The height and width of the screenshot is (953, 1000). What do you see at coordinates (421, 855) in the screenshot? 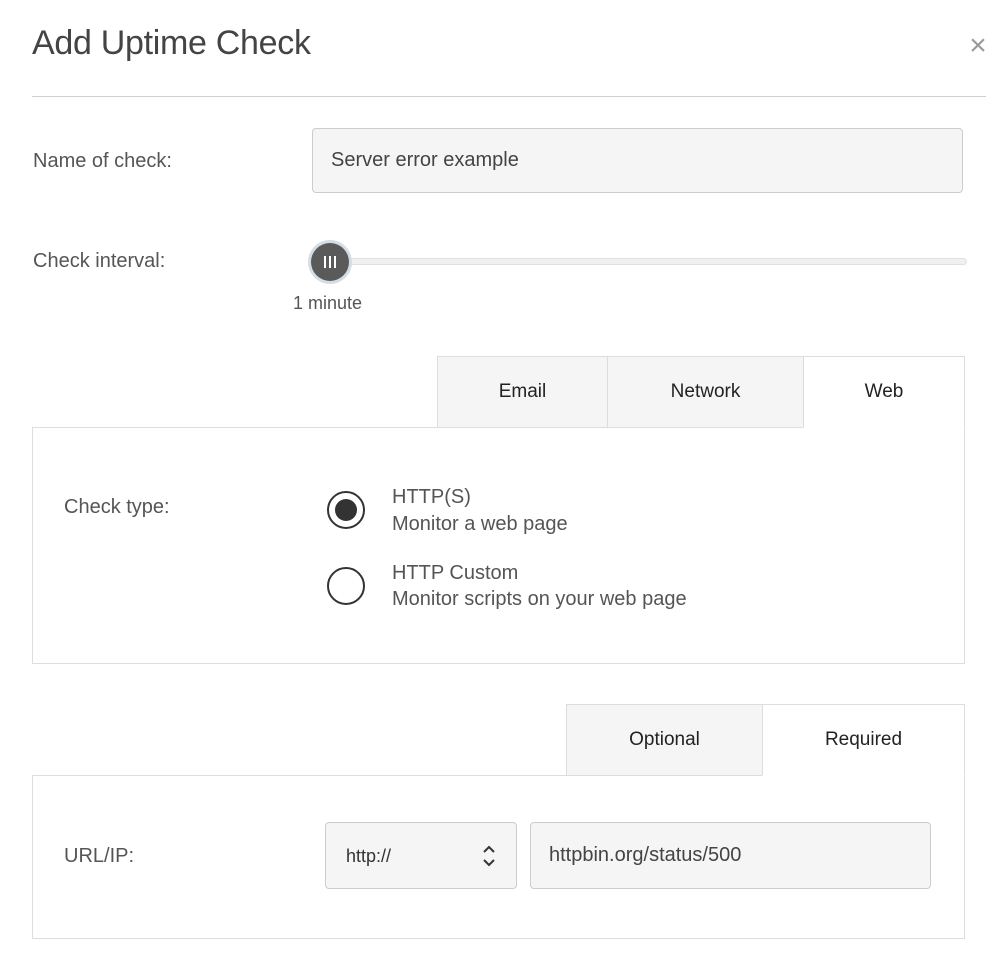
I see `protocol-select: http://` at bounding box center [421, 855].